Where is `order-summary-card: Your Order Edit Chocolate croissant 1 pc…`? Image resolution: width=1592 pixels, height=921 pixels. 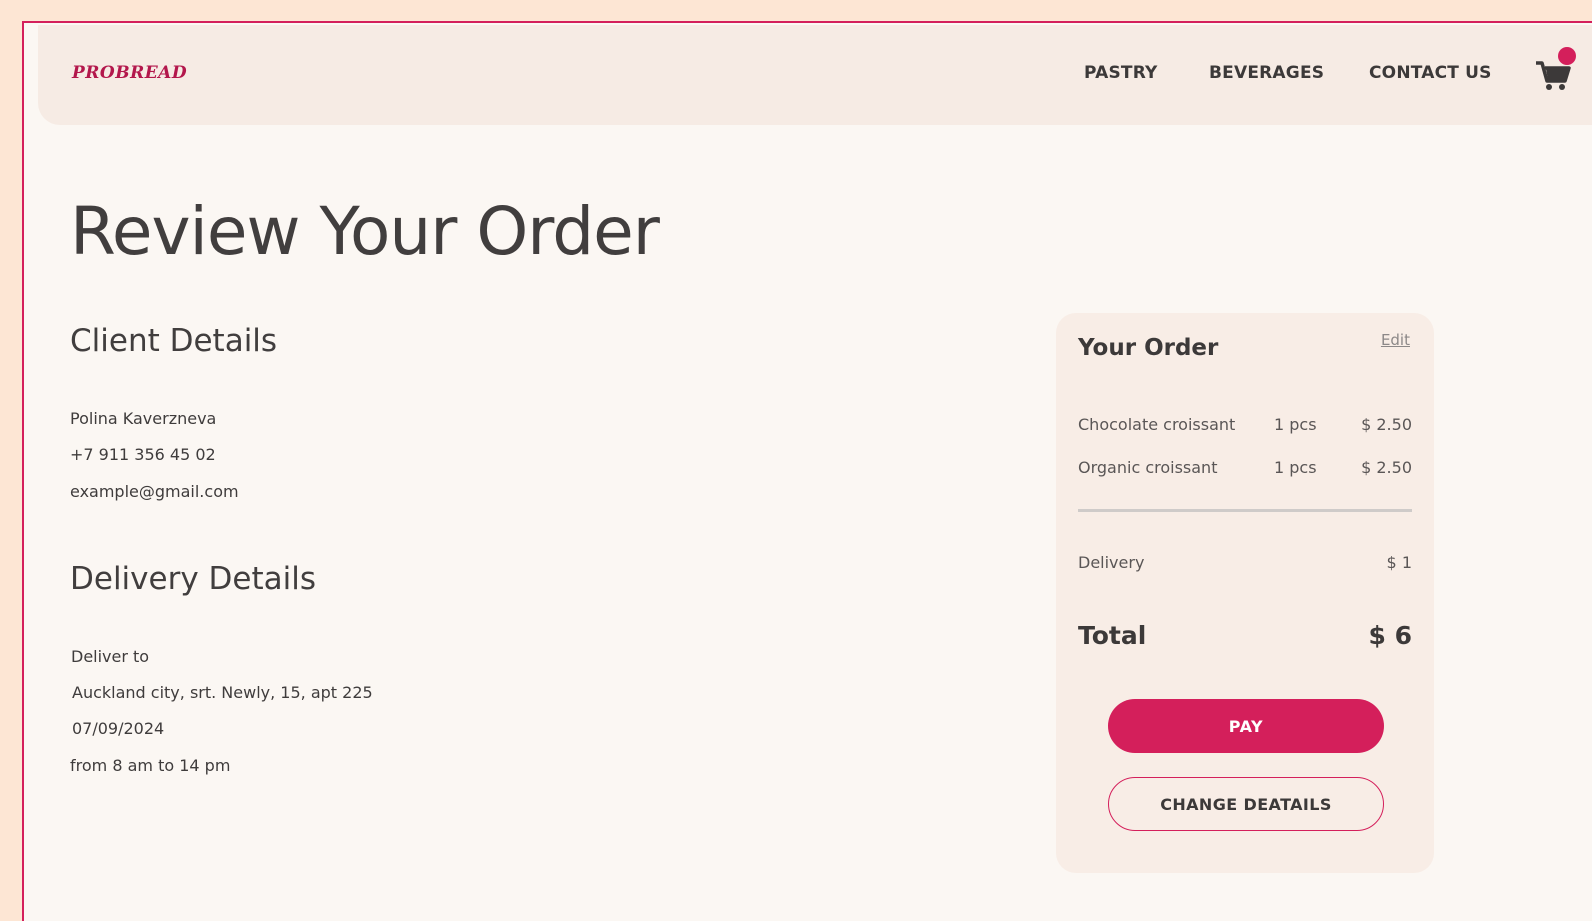 order-summary-card: Your Order Edit Chocolate croissant 1 pc… is located at coordinates (1245, 593).